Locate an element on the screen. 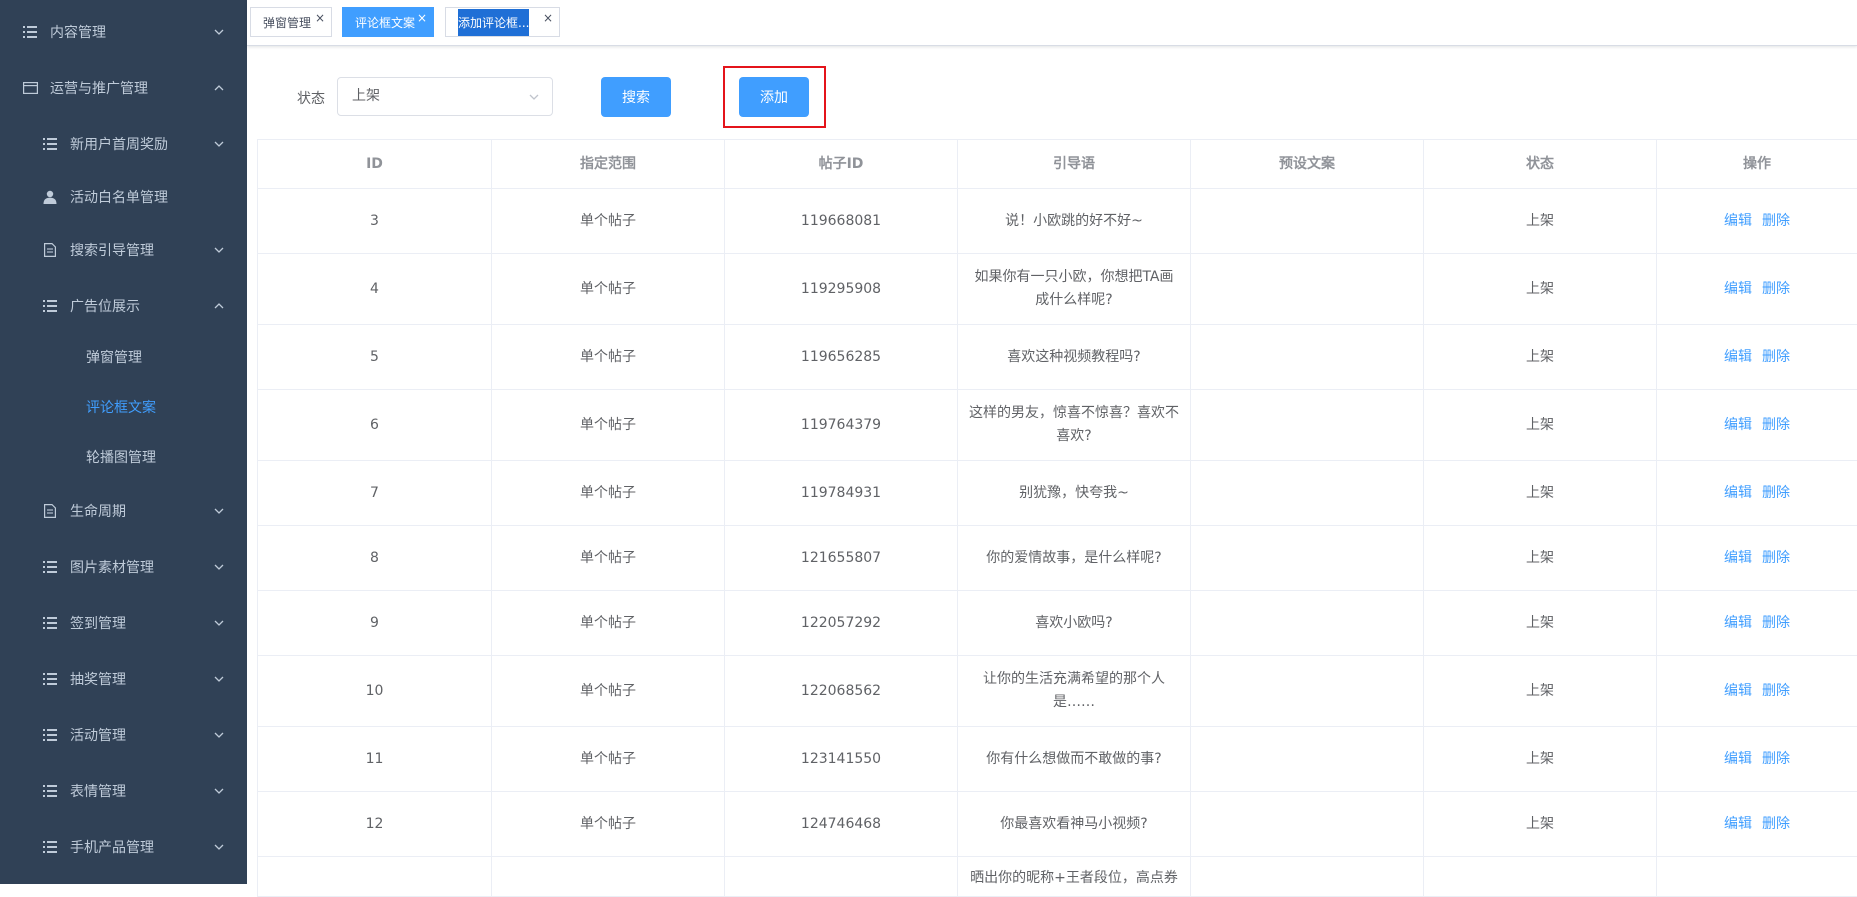 This screenshot has height=897, width=1857. table-header-row: ID 指定范围 帖子ID 引导语 预设文案 状态 操作 is located at coordinates (1057, 164).